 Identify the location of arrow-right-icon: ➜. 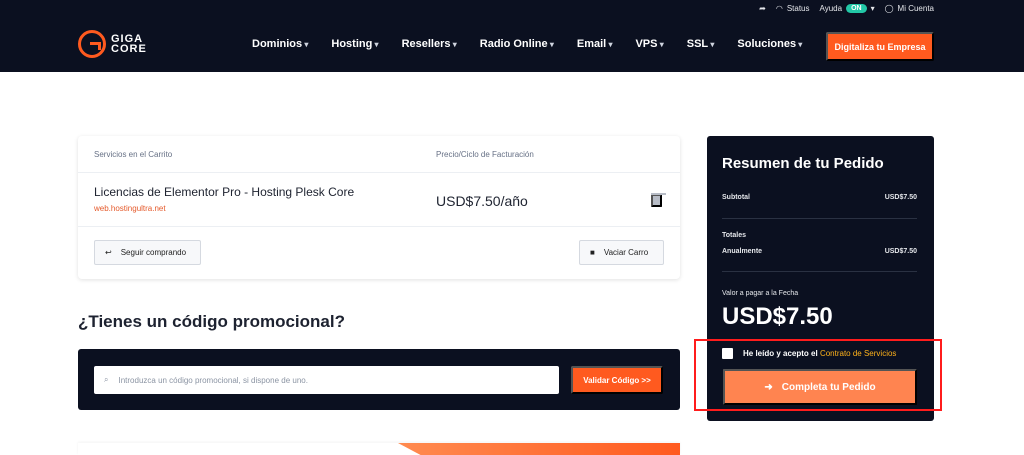
(768, 387).